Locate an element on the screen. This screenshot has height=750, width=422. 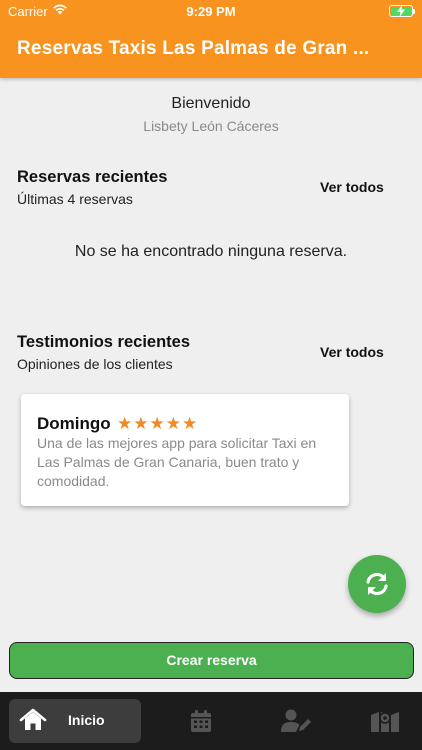
nav-item-home-label: Inicio is located at coordinates (86, 720).